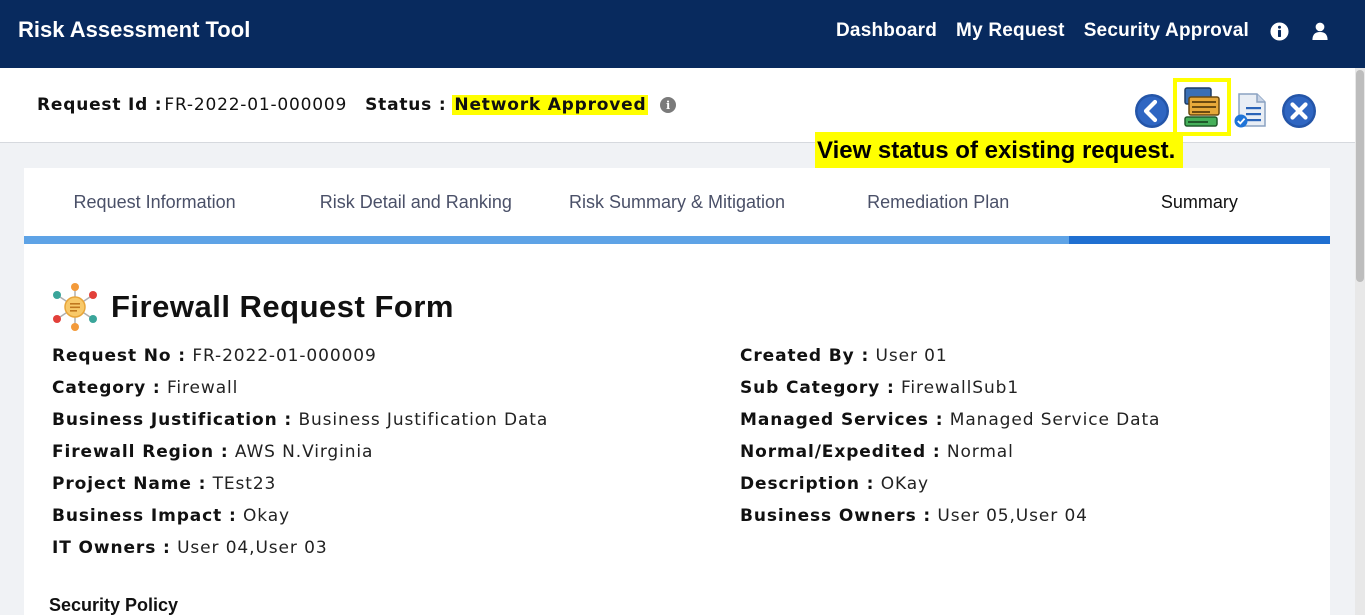 This screenshot has height=615, width=1365. I want to click on field-business-impact: Business Impact : Okay, so click(171, 516).